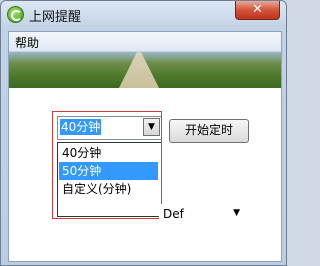  I want to click on menu-bar: 帮助, so click(145, 42).